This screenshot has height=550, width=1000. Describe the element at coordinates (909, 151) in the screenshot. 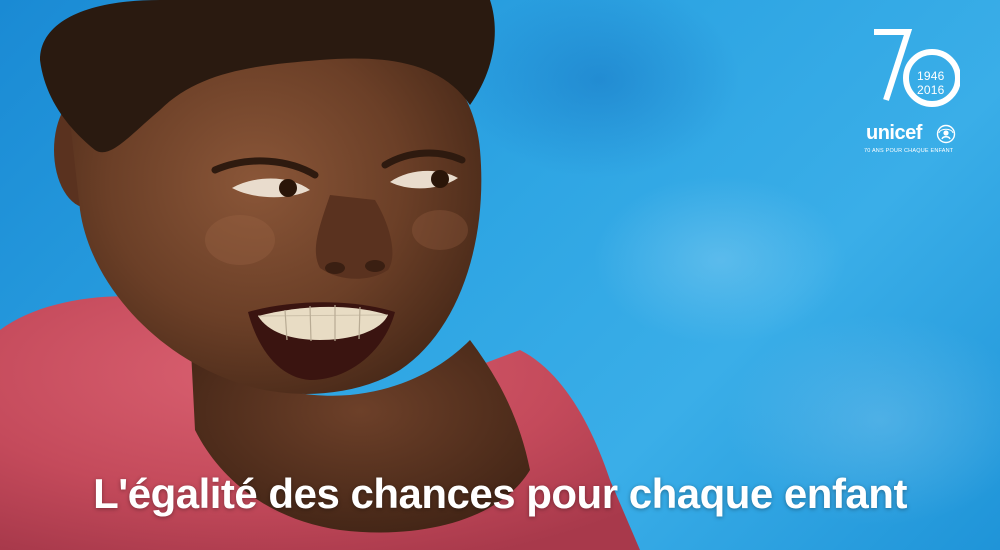

I see `logo-tagline: 70 ANS POUR CHAQUE ENFANT` at that location.